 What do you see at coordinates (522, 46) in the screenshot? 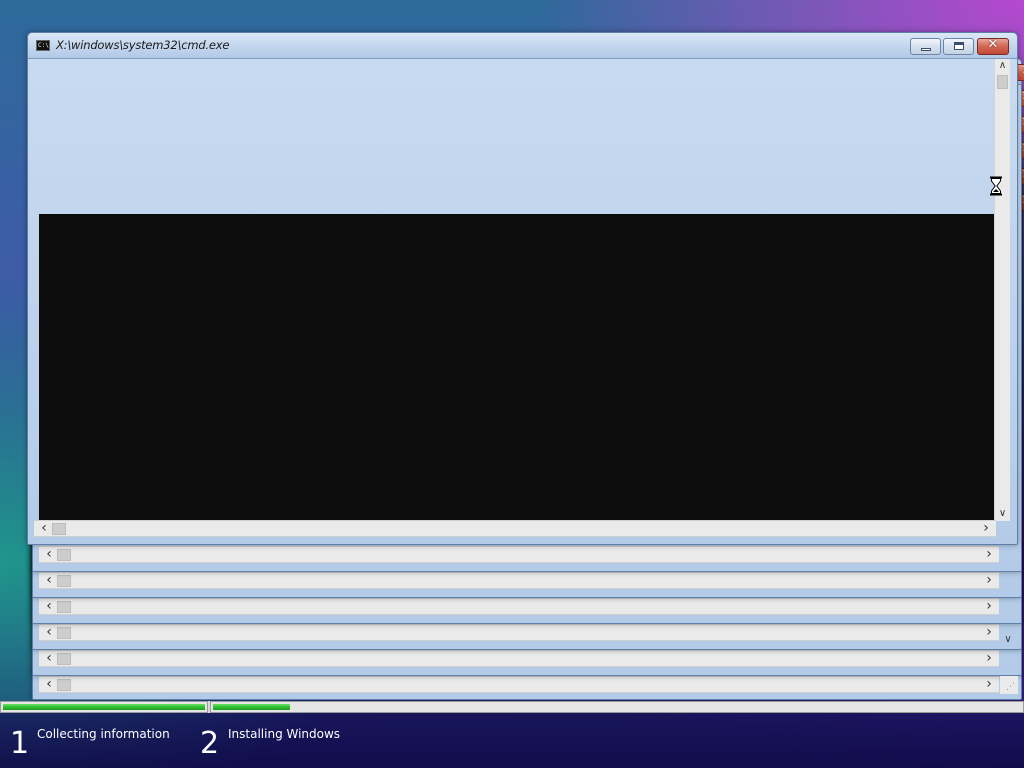
I see `window-titlebar: X:\windows\system32\cmd.exe ✕` at bounding box center [522, 46].